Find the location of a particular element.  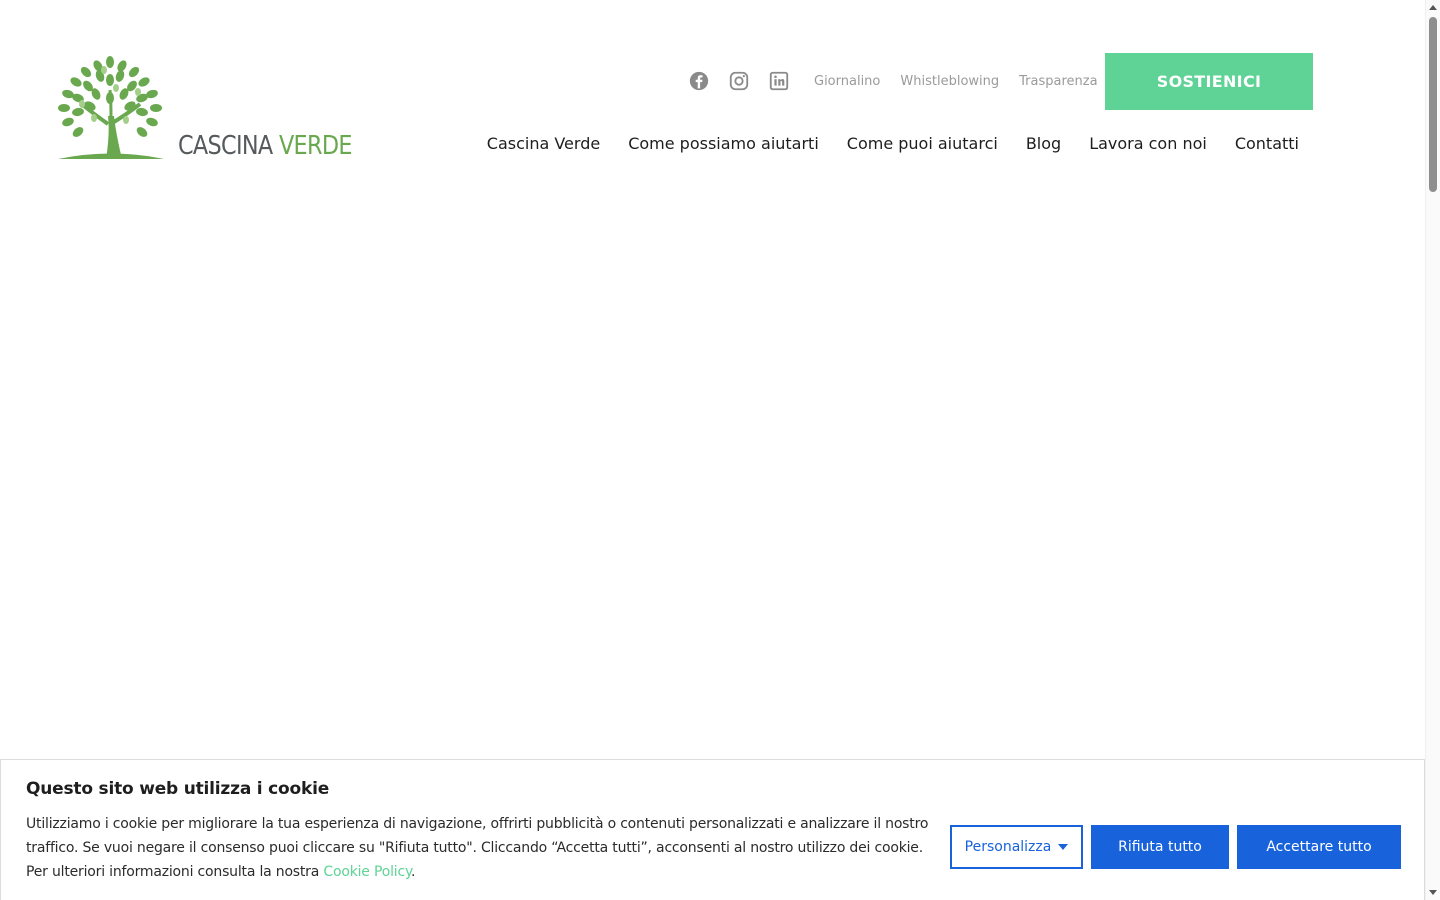

logo-word-cascina: CASCINA is located at coordinates (225, 146).